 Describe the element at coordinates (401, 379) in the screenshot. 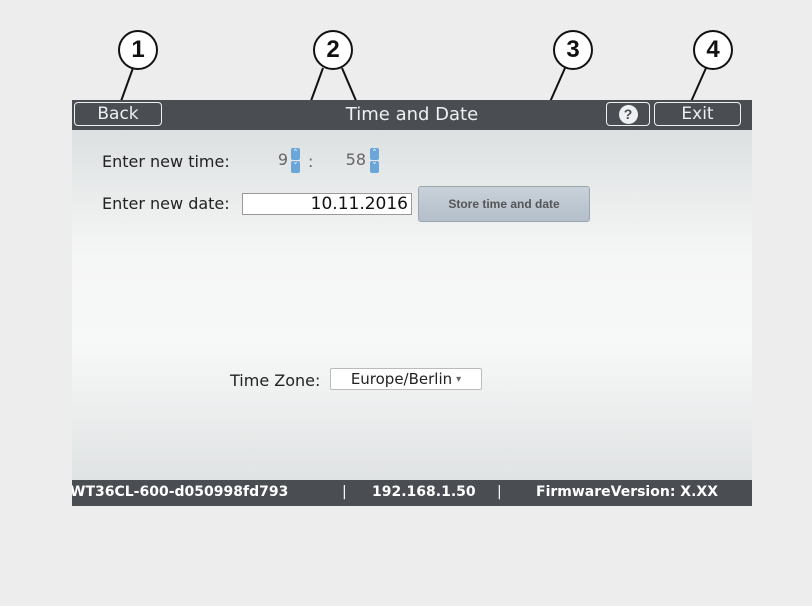

I see `timezone-value: Europe/Berlin` at that location.